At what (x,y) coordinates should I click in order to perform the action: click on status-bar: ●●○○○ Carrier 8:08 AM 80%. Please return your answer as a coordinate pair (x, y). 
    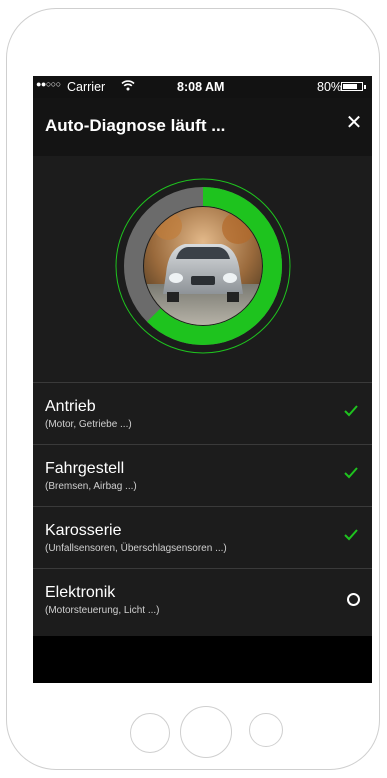
    Looking at the image, I should click on (202, 87).